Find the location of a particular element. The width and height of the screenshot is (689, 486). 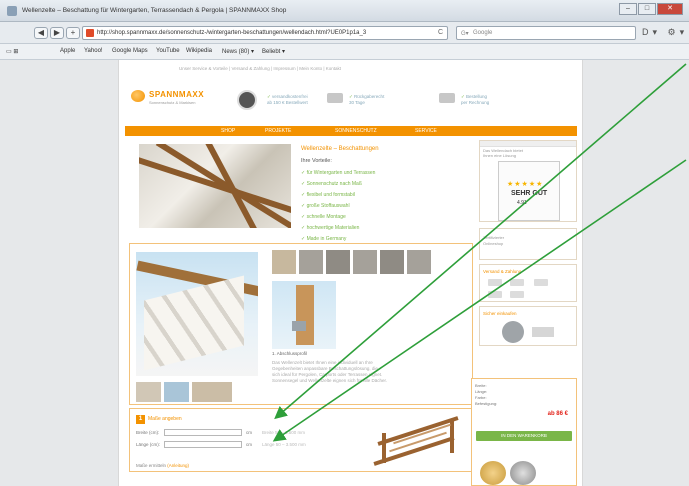

truck-icon is located at coordinates (335, 98).